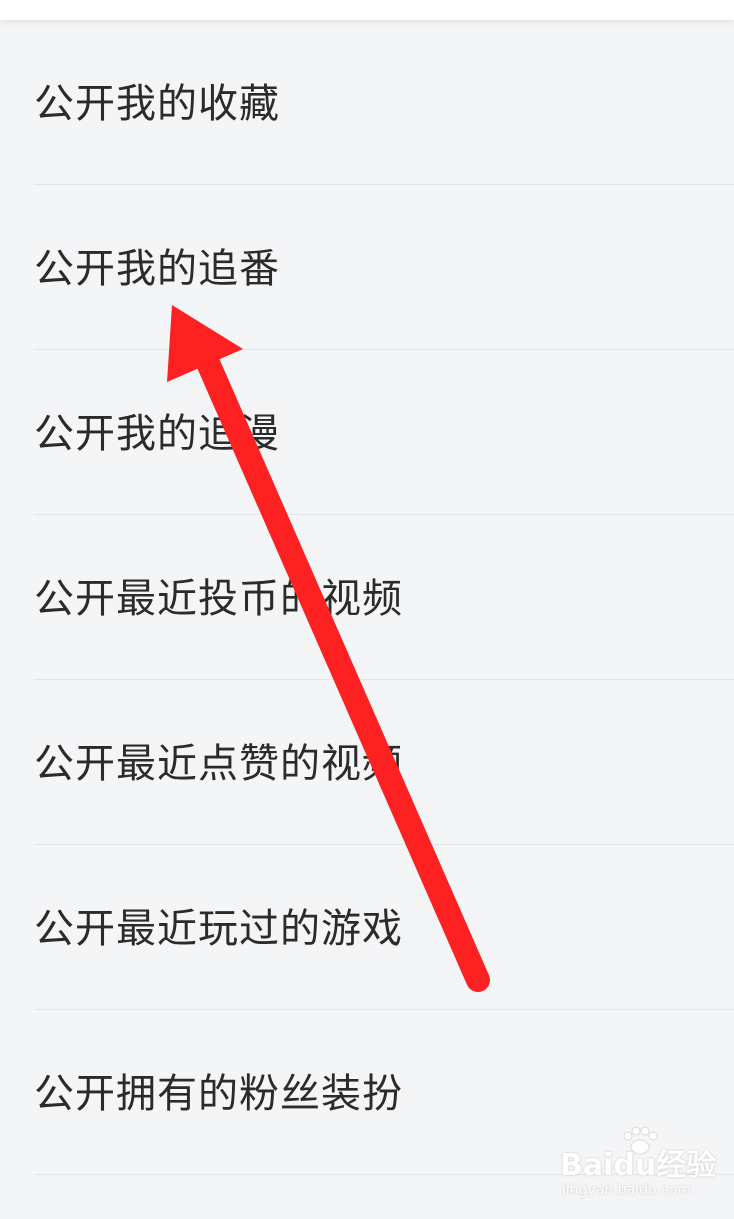 Image resolution: width=734 pixels, height=1219 pixels. Describe the element at coordinates (638, 1165) in the screenshot. I see `watermark-logo-text: Baidu经验` at that location.